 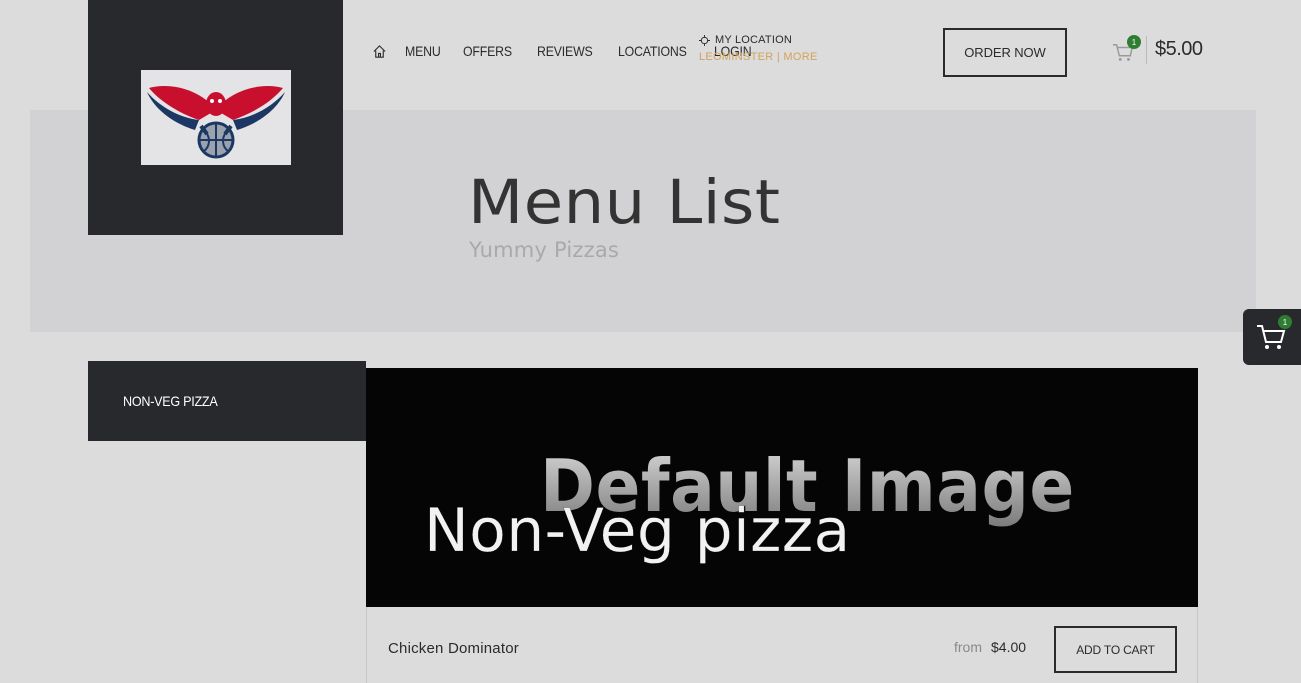 I want to click on location-label: MY LOCATION, so click(x=753, y=40).